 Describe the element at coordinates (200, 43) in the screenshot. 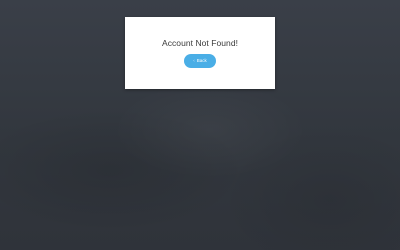

I see `dialog-title: Account Not Found!` at that location.